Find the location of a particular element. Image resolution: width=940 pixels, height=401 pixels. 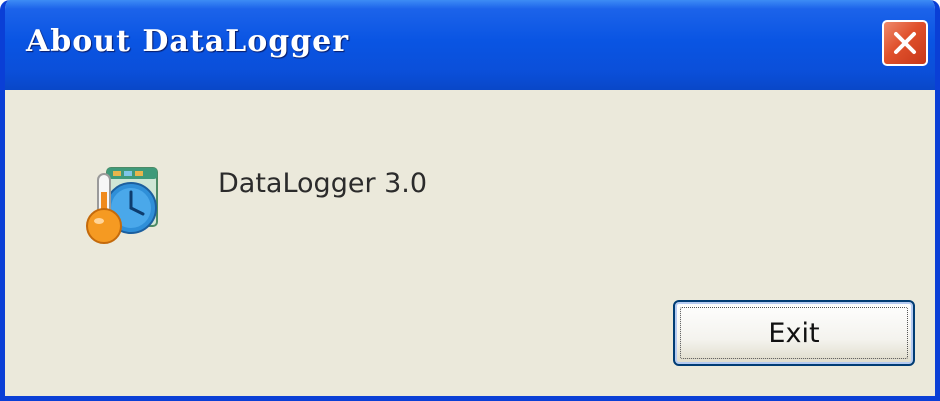

close-button is located at coordinates (905, 43).